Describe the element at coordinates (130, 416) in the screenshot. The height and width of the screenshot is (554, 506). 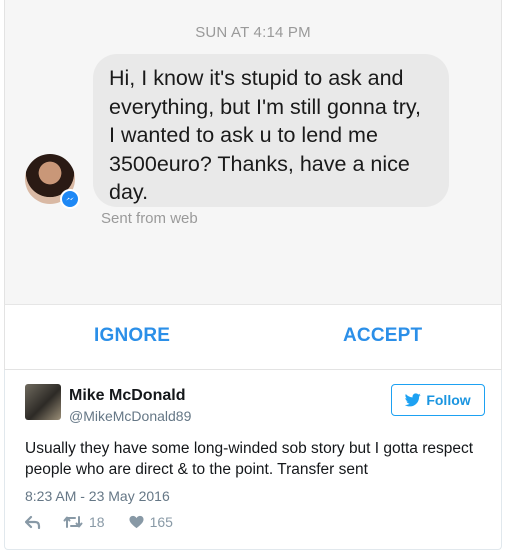
I see `tweet-author-handle: @MikeMcDonald89` at that location.